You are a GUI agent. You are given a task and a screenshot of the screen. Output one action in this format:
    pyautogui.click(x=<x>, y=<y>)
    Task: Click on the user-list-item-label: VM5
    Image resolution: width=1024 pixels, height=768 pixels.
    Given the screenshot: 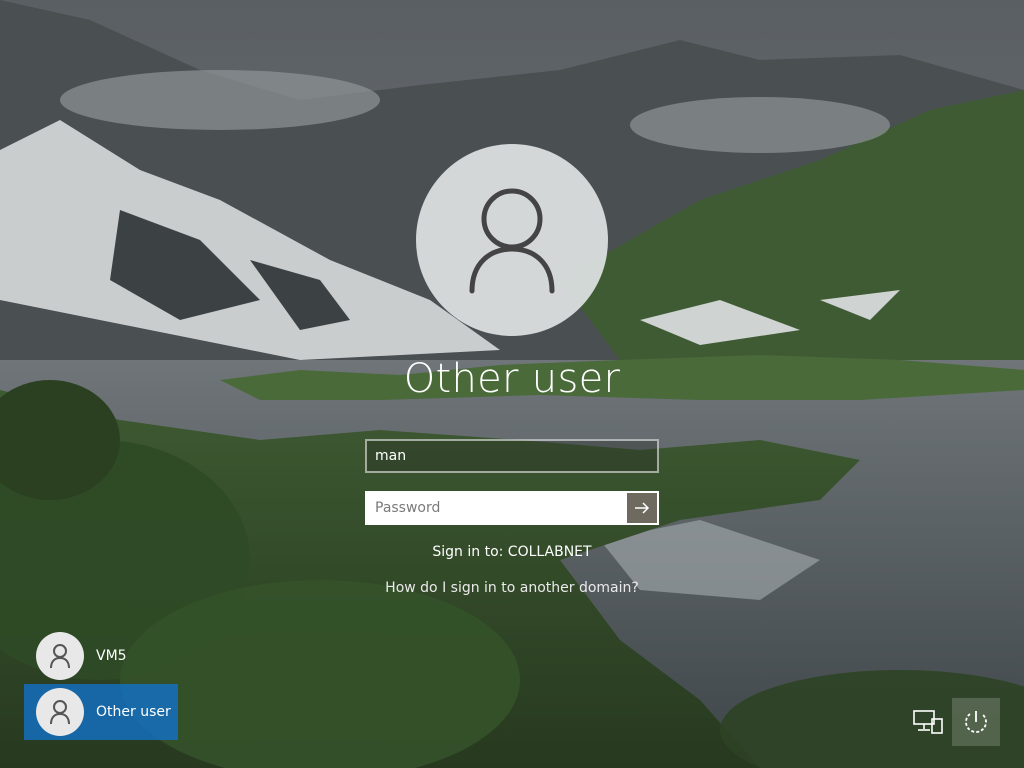 What is the action you would take?
    pyautogui.click(x=111, y=656)
    